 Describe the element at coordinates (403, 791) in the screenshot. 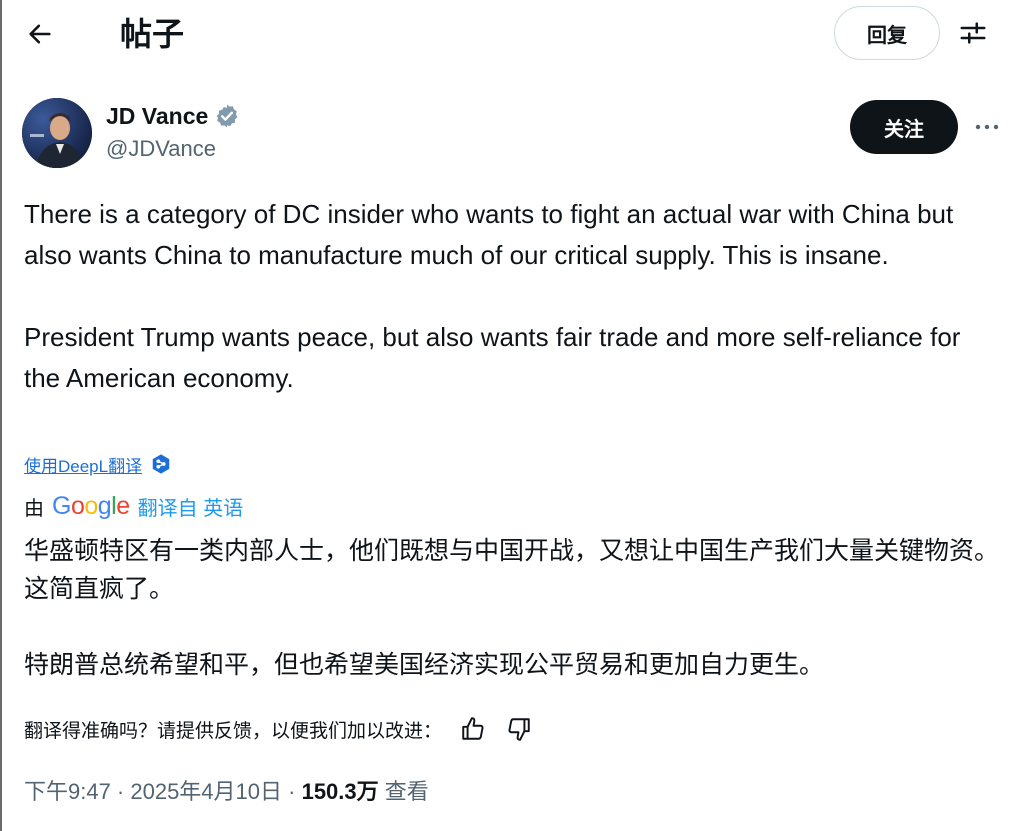

I see `views-label: 查看` at that location.